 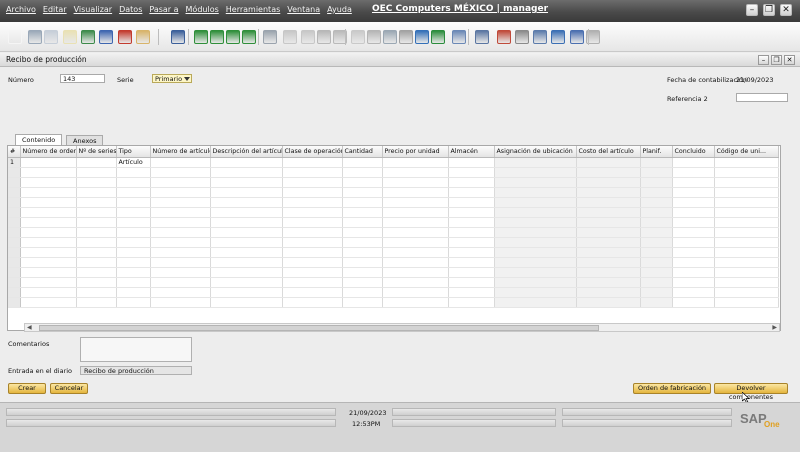 I want to click on doc-restore-icon: ❐, so click(x=776, y=60).